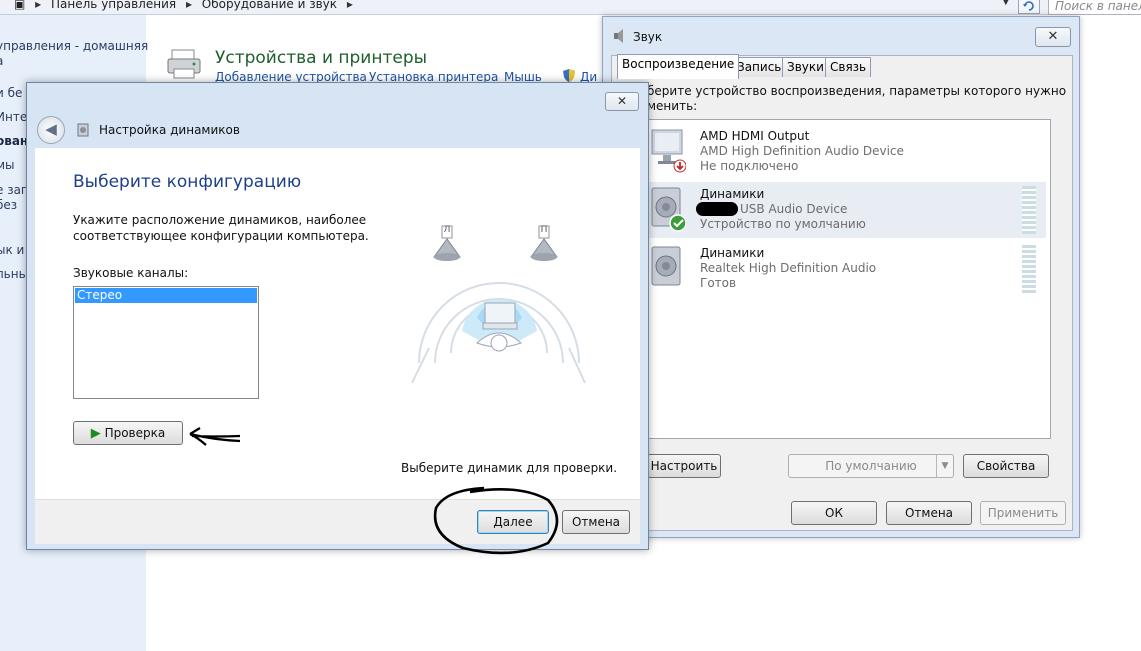  I want to click on circle-annotation, so click(496, 520).